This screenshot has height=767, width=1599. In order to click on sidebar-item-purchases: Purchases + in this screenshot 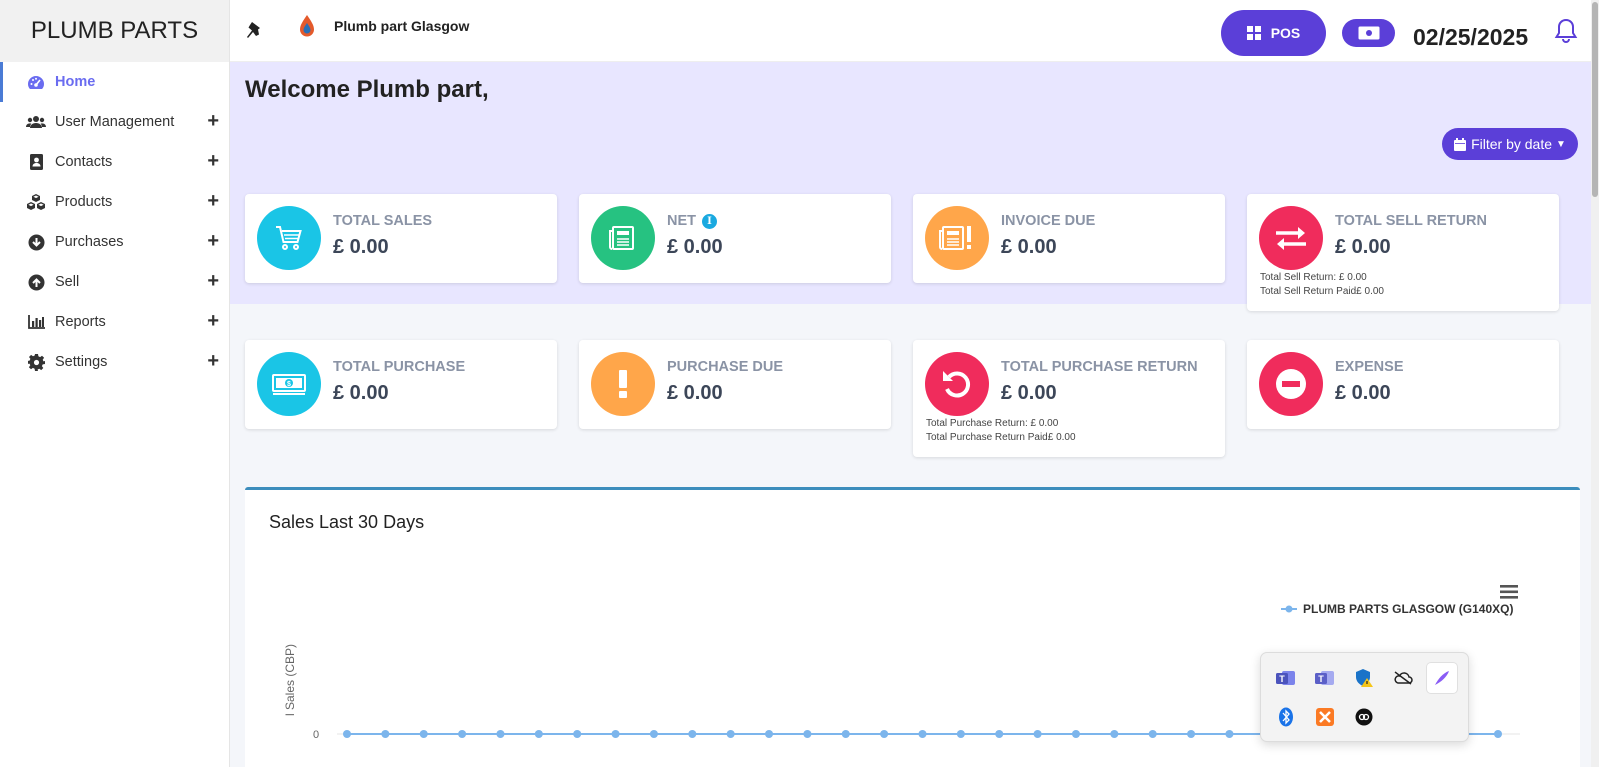, I will do `click(114, 242)`.